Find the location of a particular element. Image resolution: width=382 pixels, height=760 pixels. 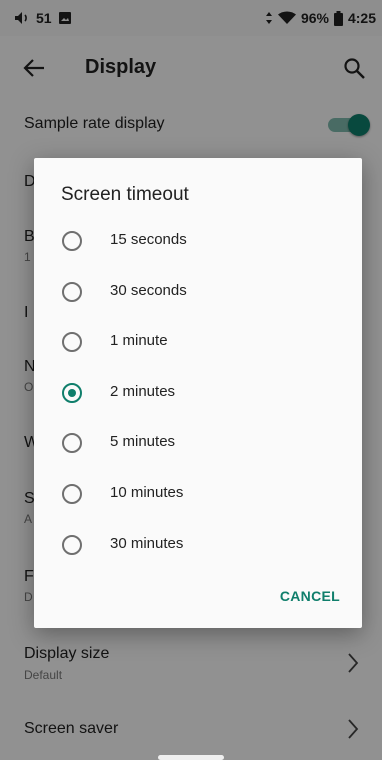

option-label: 2 minutes is located at coordinates (143, 391).